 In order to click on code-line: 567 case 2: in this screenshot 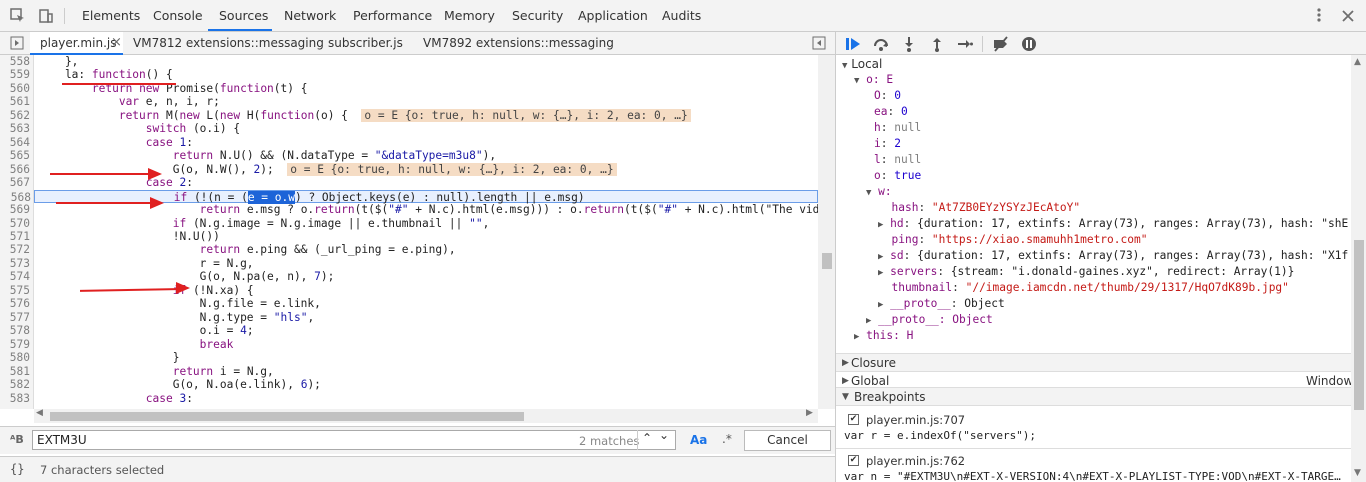, I will do `click(409, 182)`.